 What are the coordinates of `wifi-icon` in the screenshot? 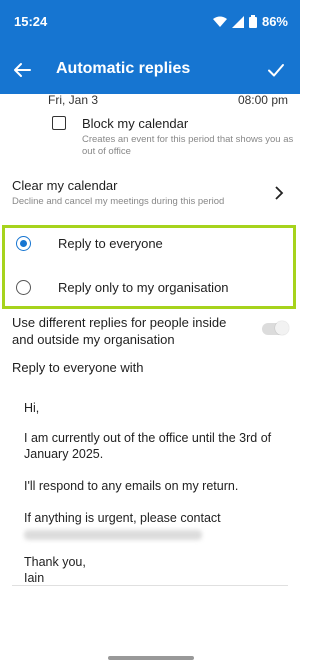 It's located at (219, 21).